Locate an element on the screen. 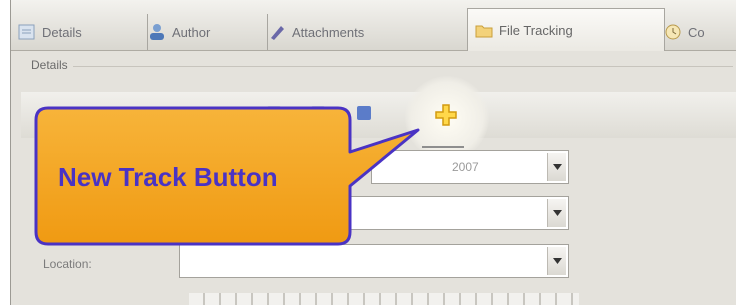 This screenshot has width=736, height=305. button-underline is located at coordinates (443, 147).